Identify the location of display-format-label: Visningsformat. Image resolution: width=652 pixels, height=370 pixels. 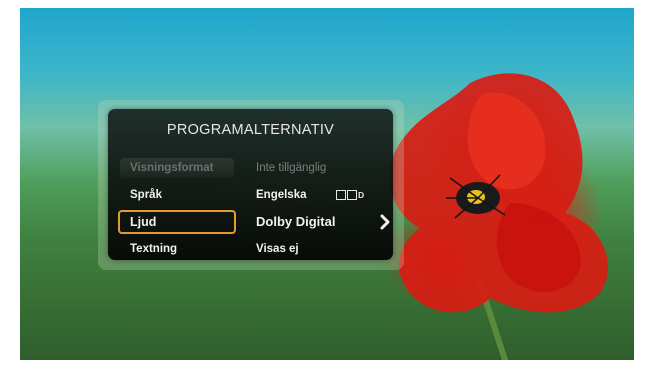
(177, 168).